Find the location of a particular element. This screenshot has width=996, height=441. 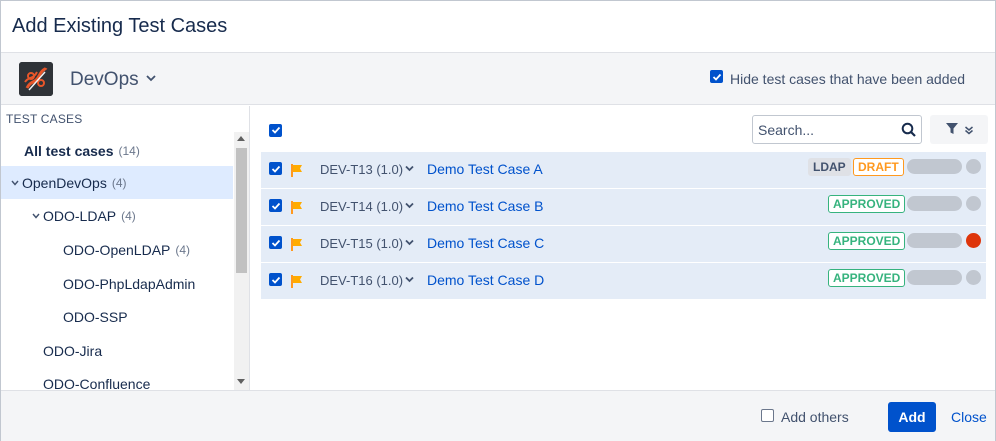

add-others-checkbox is located at coordinates (767, 415).